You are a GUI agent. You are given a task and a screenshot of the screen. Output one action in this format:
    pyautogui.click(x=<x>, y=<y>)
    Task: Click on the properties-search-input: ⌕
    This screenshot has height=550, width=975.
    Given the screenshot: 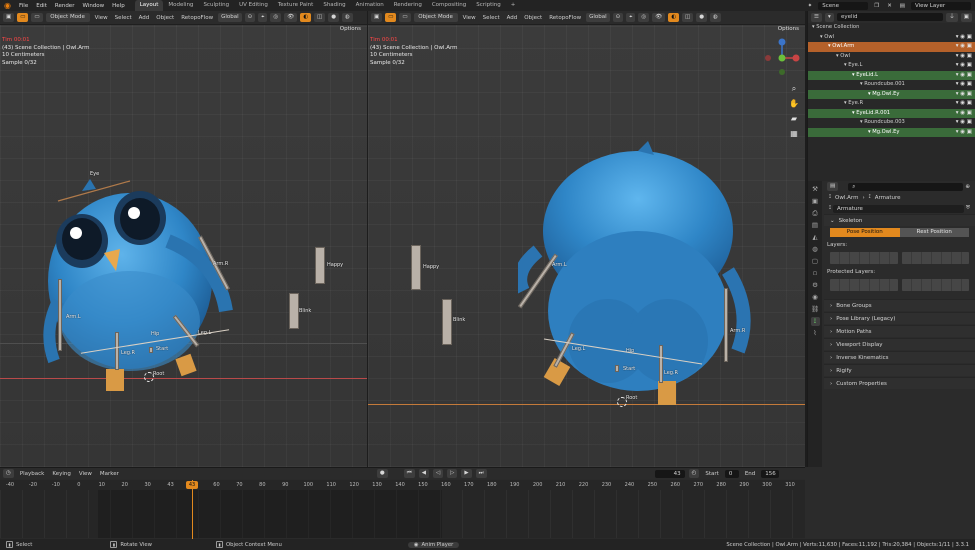 What is the action you would take?
    pyautogui.click(x=906, y=186)
    